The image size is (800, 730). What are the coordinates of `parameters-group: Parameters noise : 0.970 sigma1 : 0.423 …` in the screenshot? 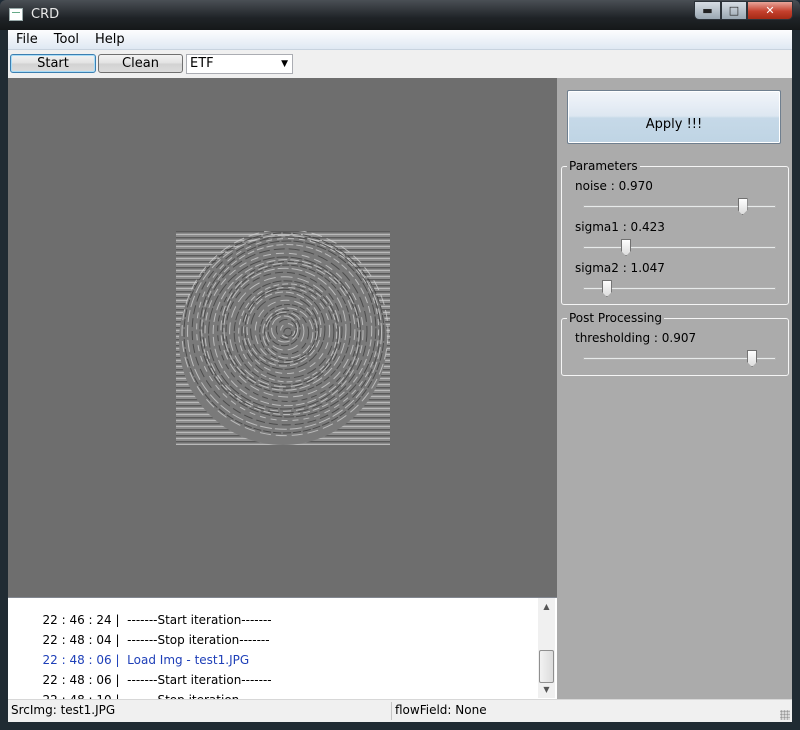 It's located at (675, 231).